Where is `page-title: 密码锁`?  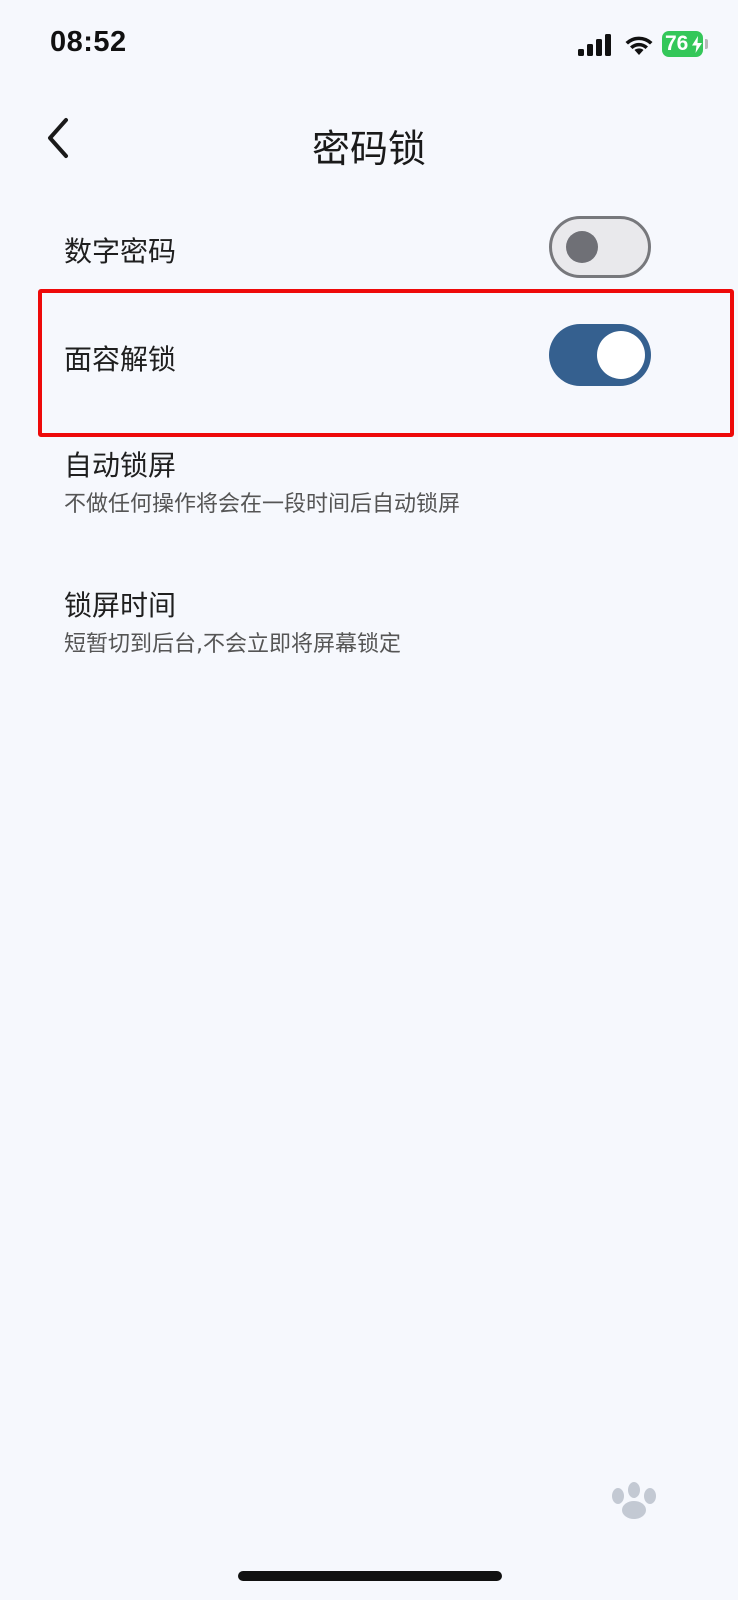 page-title: 密码锁 is located at coordinates (368, 149).